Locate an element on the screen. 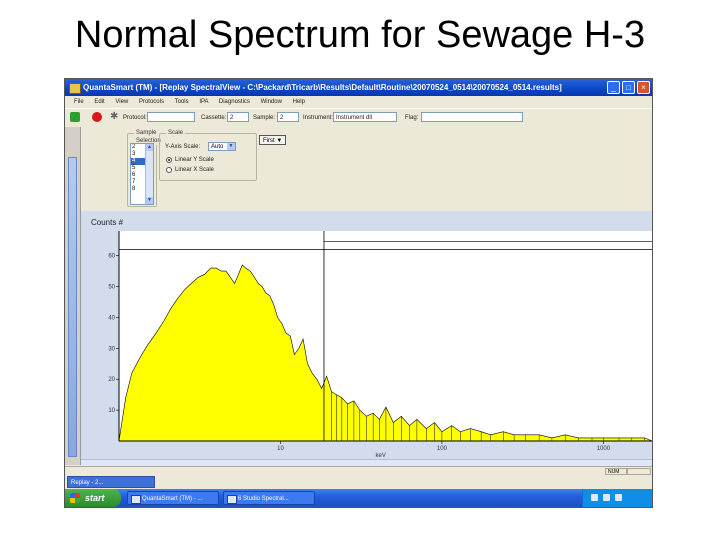 This screenshot has height=540, width=720. menu-file: File is located at coordinates (79, 102).